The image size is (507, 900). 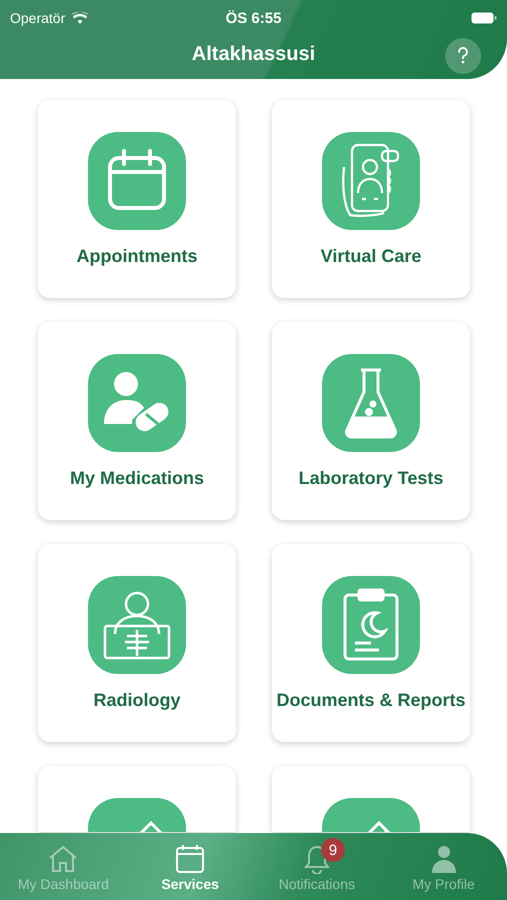 I want to click on wifi-icon, so click(x=80, y=18).